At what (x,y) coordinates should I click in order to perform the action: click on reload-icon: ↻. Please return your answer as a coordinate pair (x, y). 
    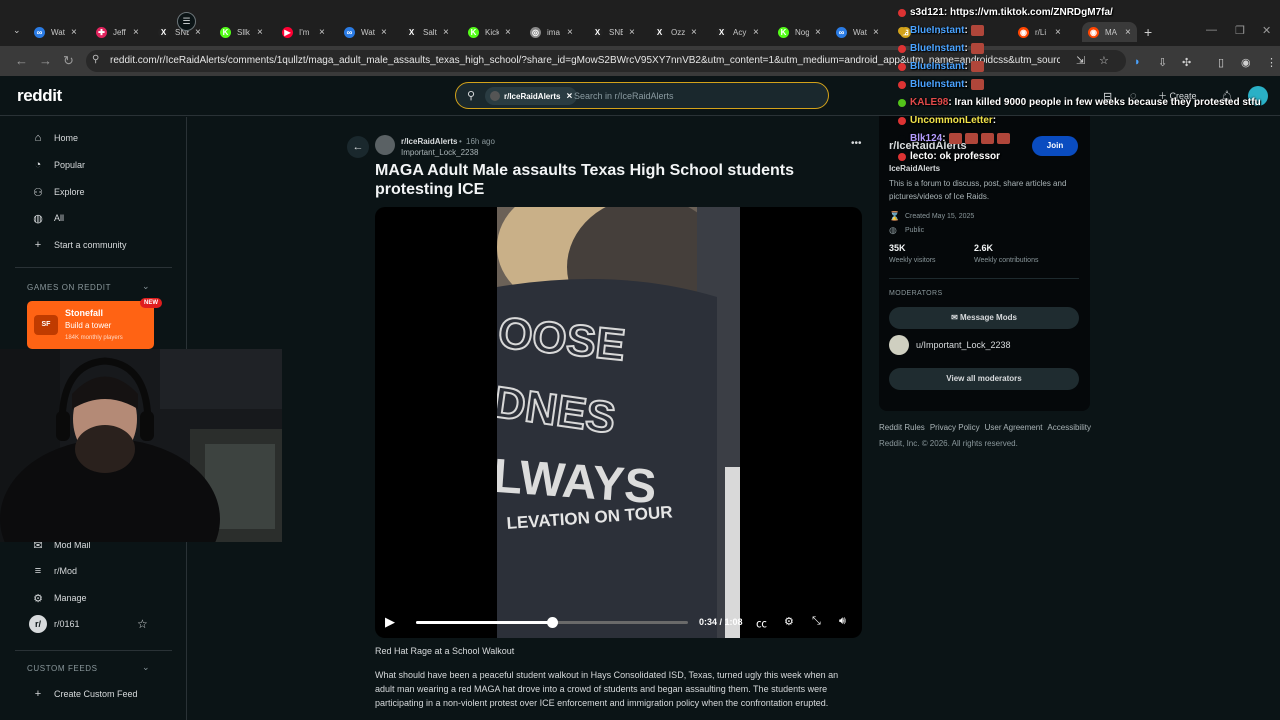
    Looking at the image, I should click on (68, 61).